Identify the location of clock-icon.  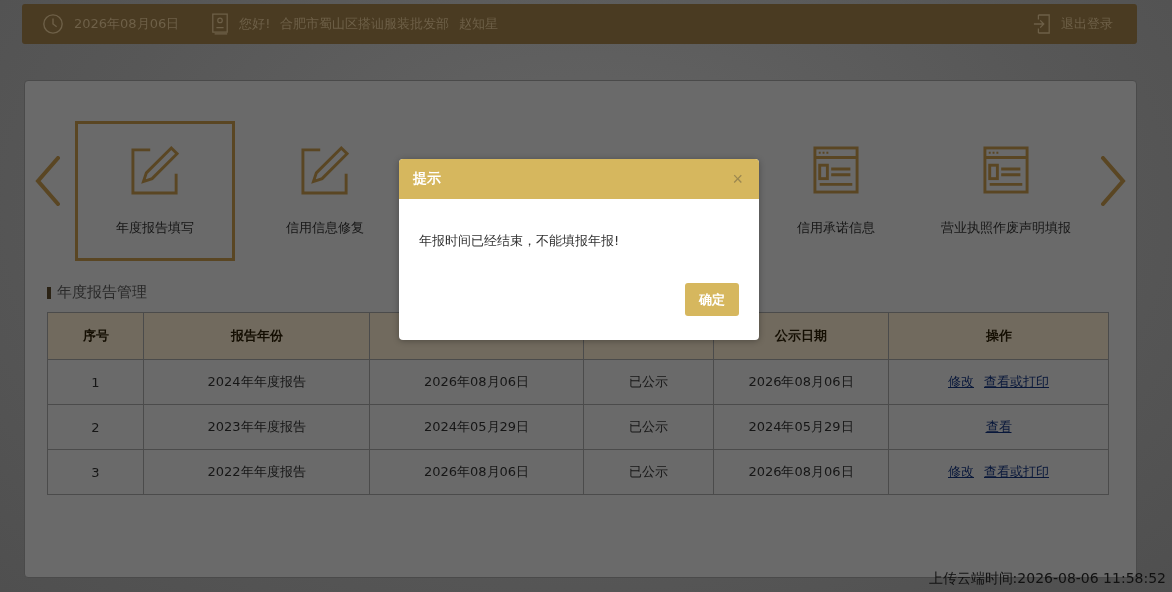
(53, 24).